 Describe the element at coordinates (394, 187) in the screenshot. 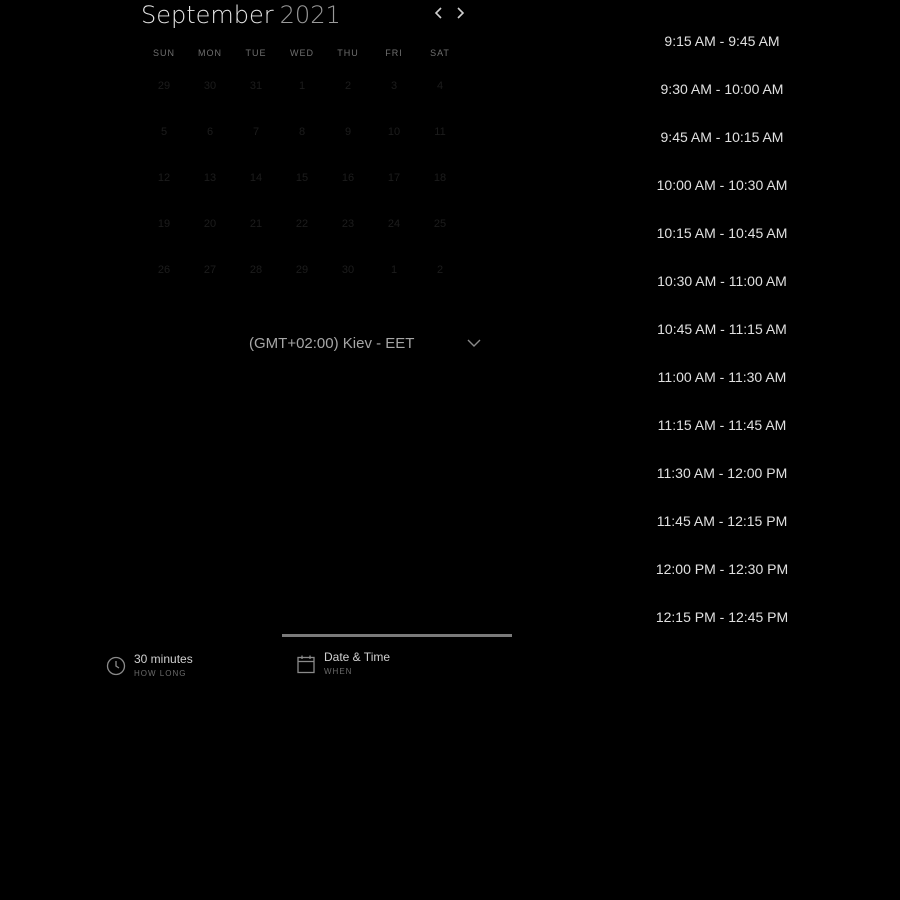

I see `calendar-day: 17` at that location.